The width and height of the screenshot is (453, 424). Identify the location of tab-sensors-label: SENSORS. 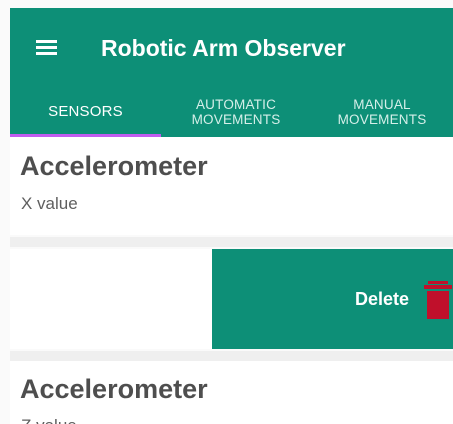
(85, 111).